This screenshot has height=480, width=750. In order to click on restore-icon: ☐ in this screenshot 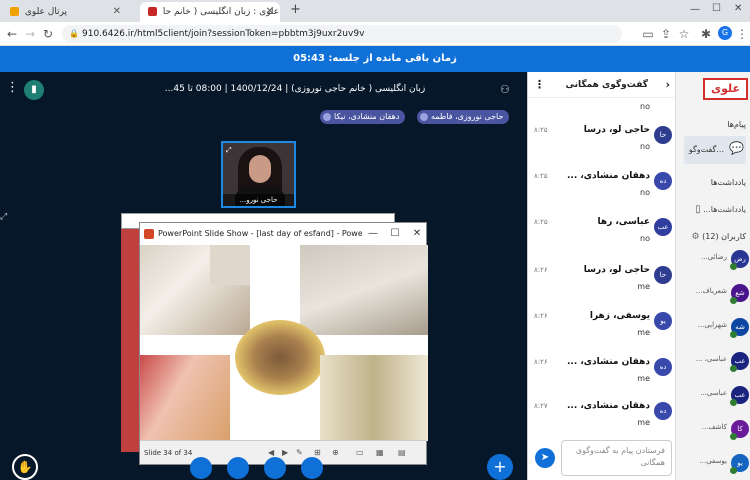, I will do `click(395, 234)`.